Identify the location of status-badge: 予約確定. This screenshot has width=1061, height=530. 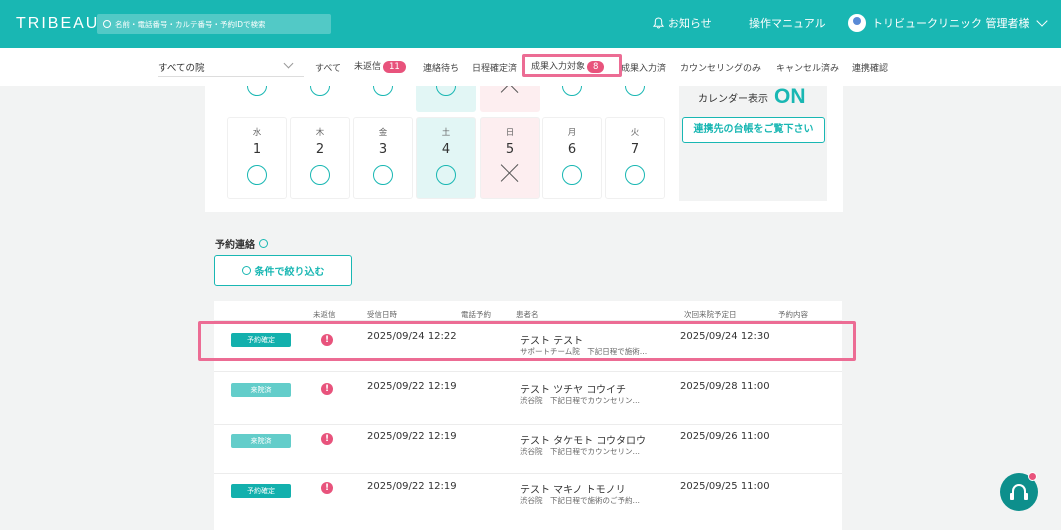
(261, 491).